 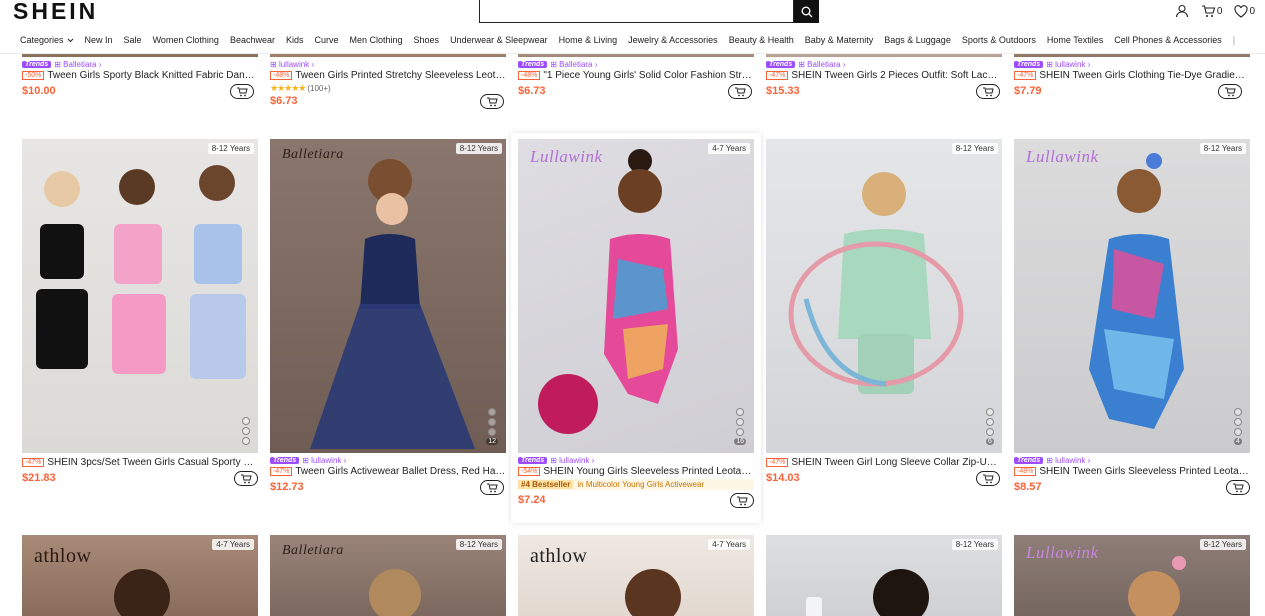 I want to click on product-card: Balletiara 8-12 Years, so click(x=388, y=575).